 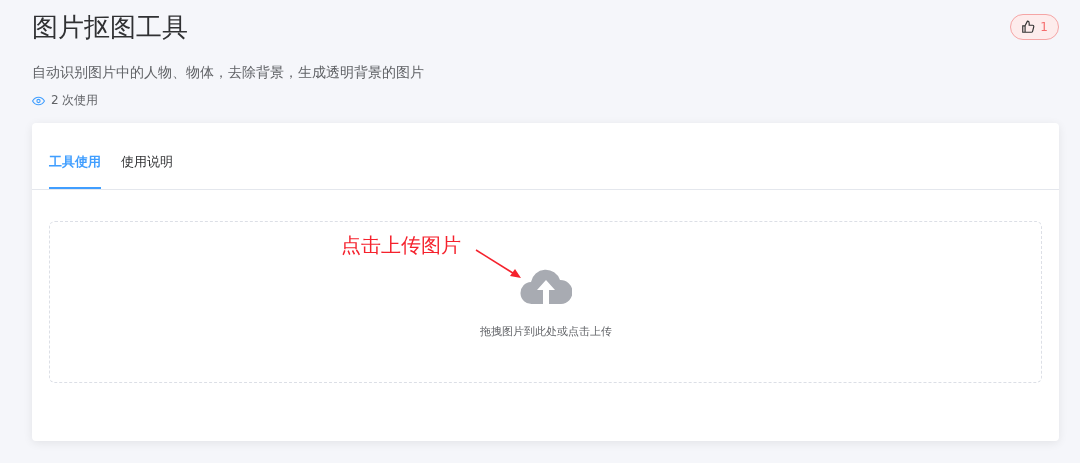 What do you see at coordinates (499, 264) in the screenshot?
I see `annotation-arrow` at bounding box center [499, 264].